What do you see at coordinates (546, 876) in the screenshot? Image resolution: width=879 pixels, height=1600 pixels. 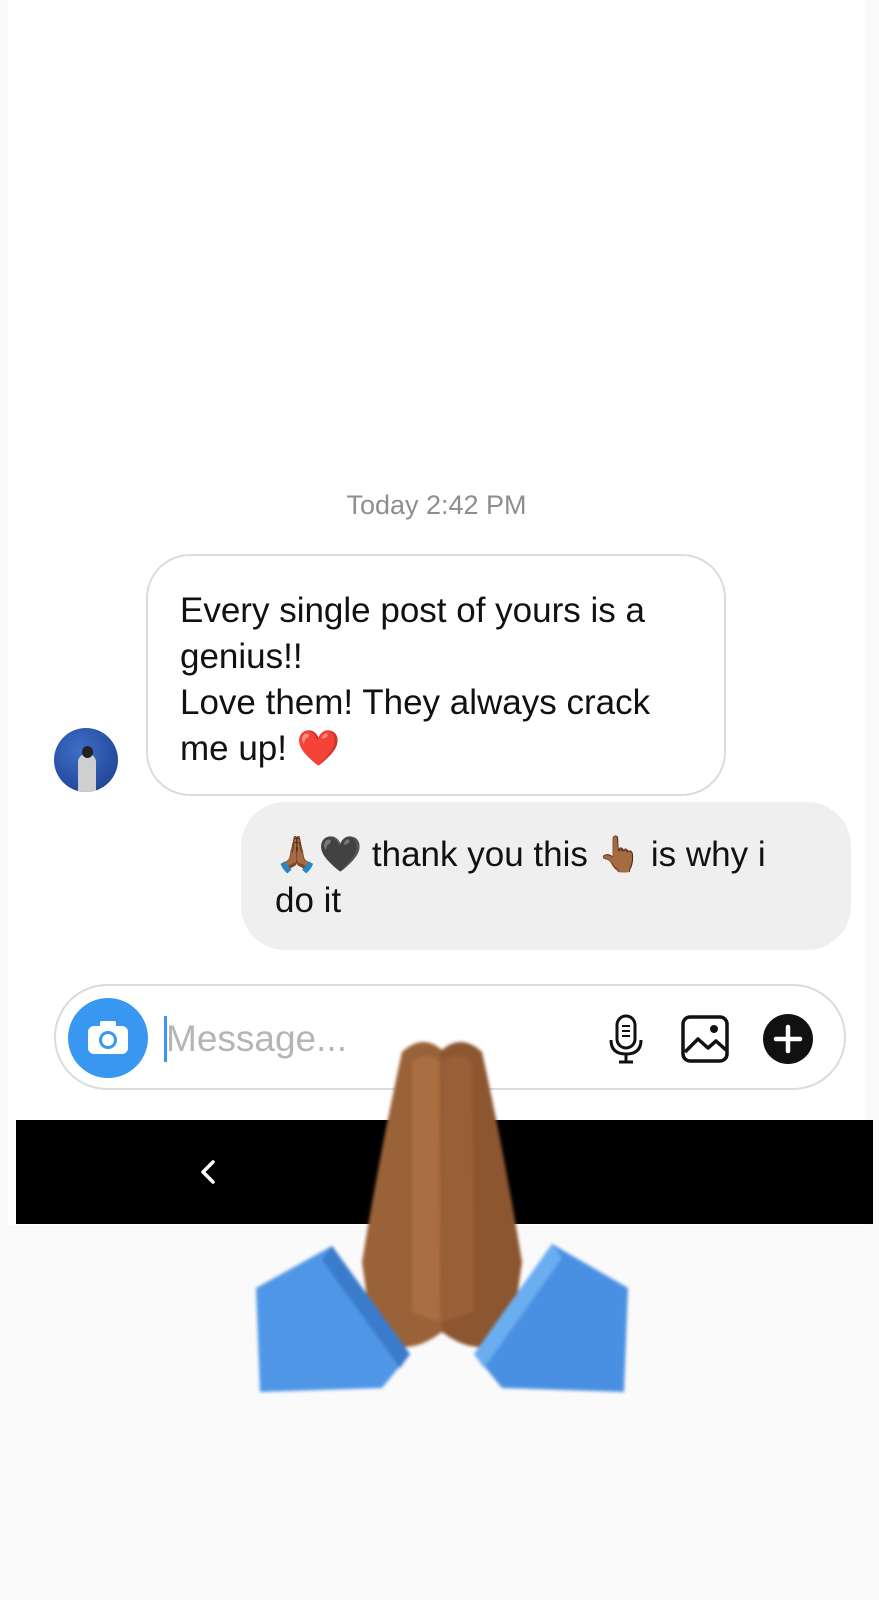 I see `sent-message-bubble: 🙏🏾🖤 thank you this 👆🏾 is why i do it` at bounding box center [546, 876].